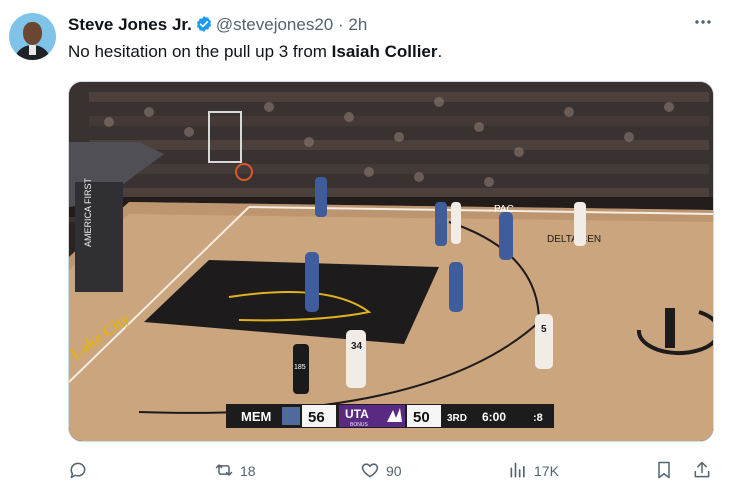 Image resolution: width=735 pixels, height=498 pixels. I want to click on timestamp: 2h, so click(357, 24).